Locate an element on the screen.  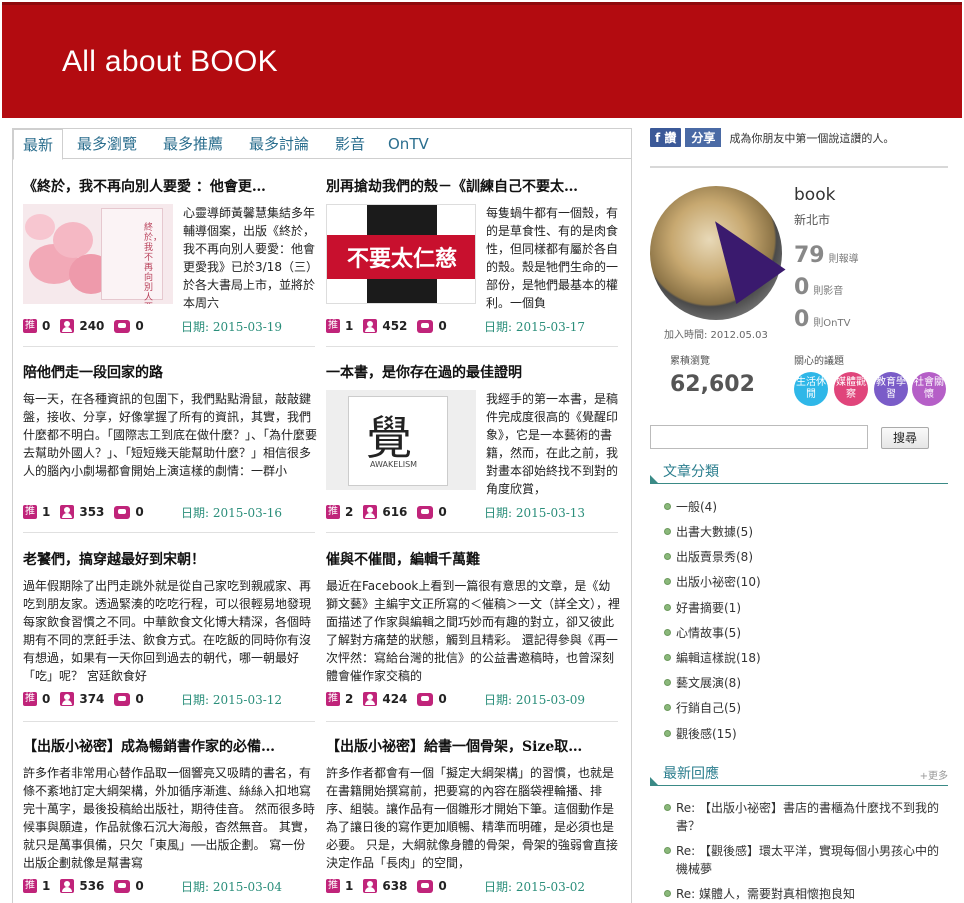
more-link: +更多 is located at coordinates (934, 774).